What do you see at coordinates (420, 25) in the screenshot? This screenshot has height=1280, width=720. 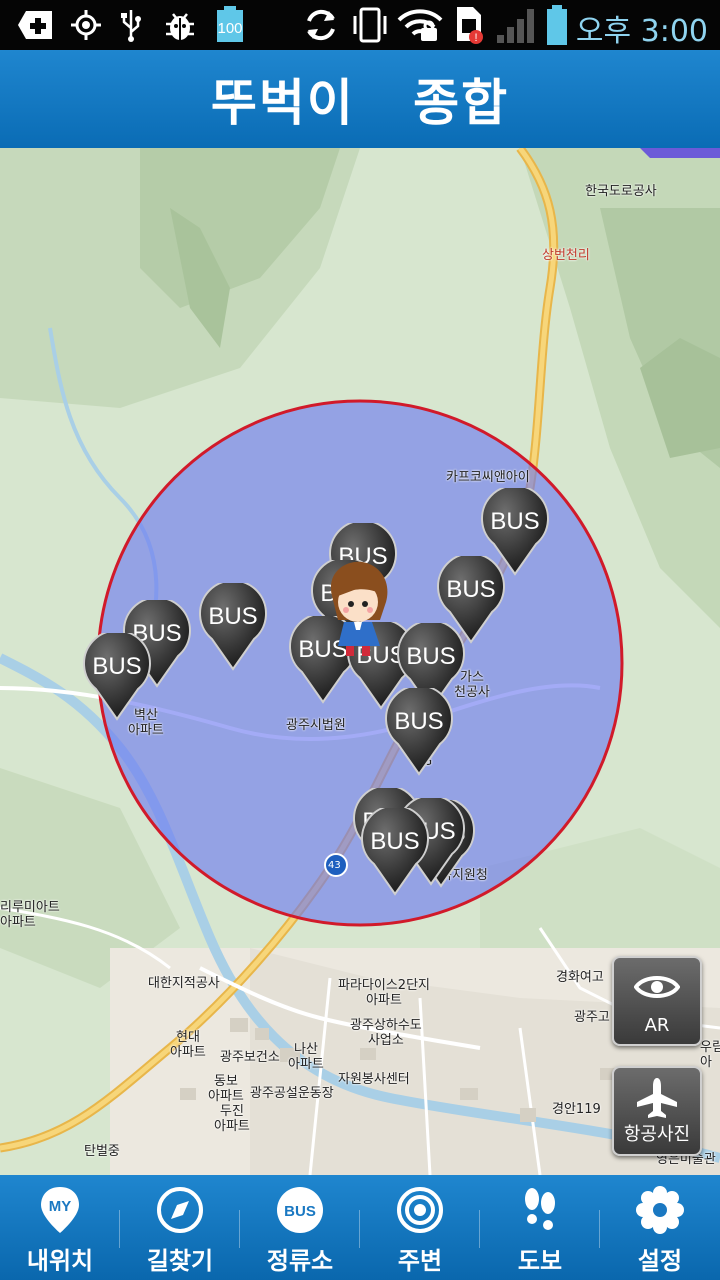 I see `wifi-icon` at bounding box center [420, 25].